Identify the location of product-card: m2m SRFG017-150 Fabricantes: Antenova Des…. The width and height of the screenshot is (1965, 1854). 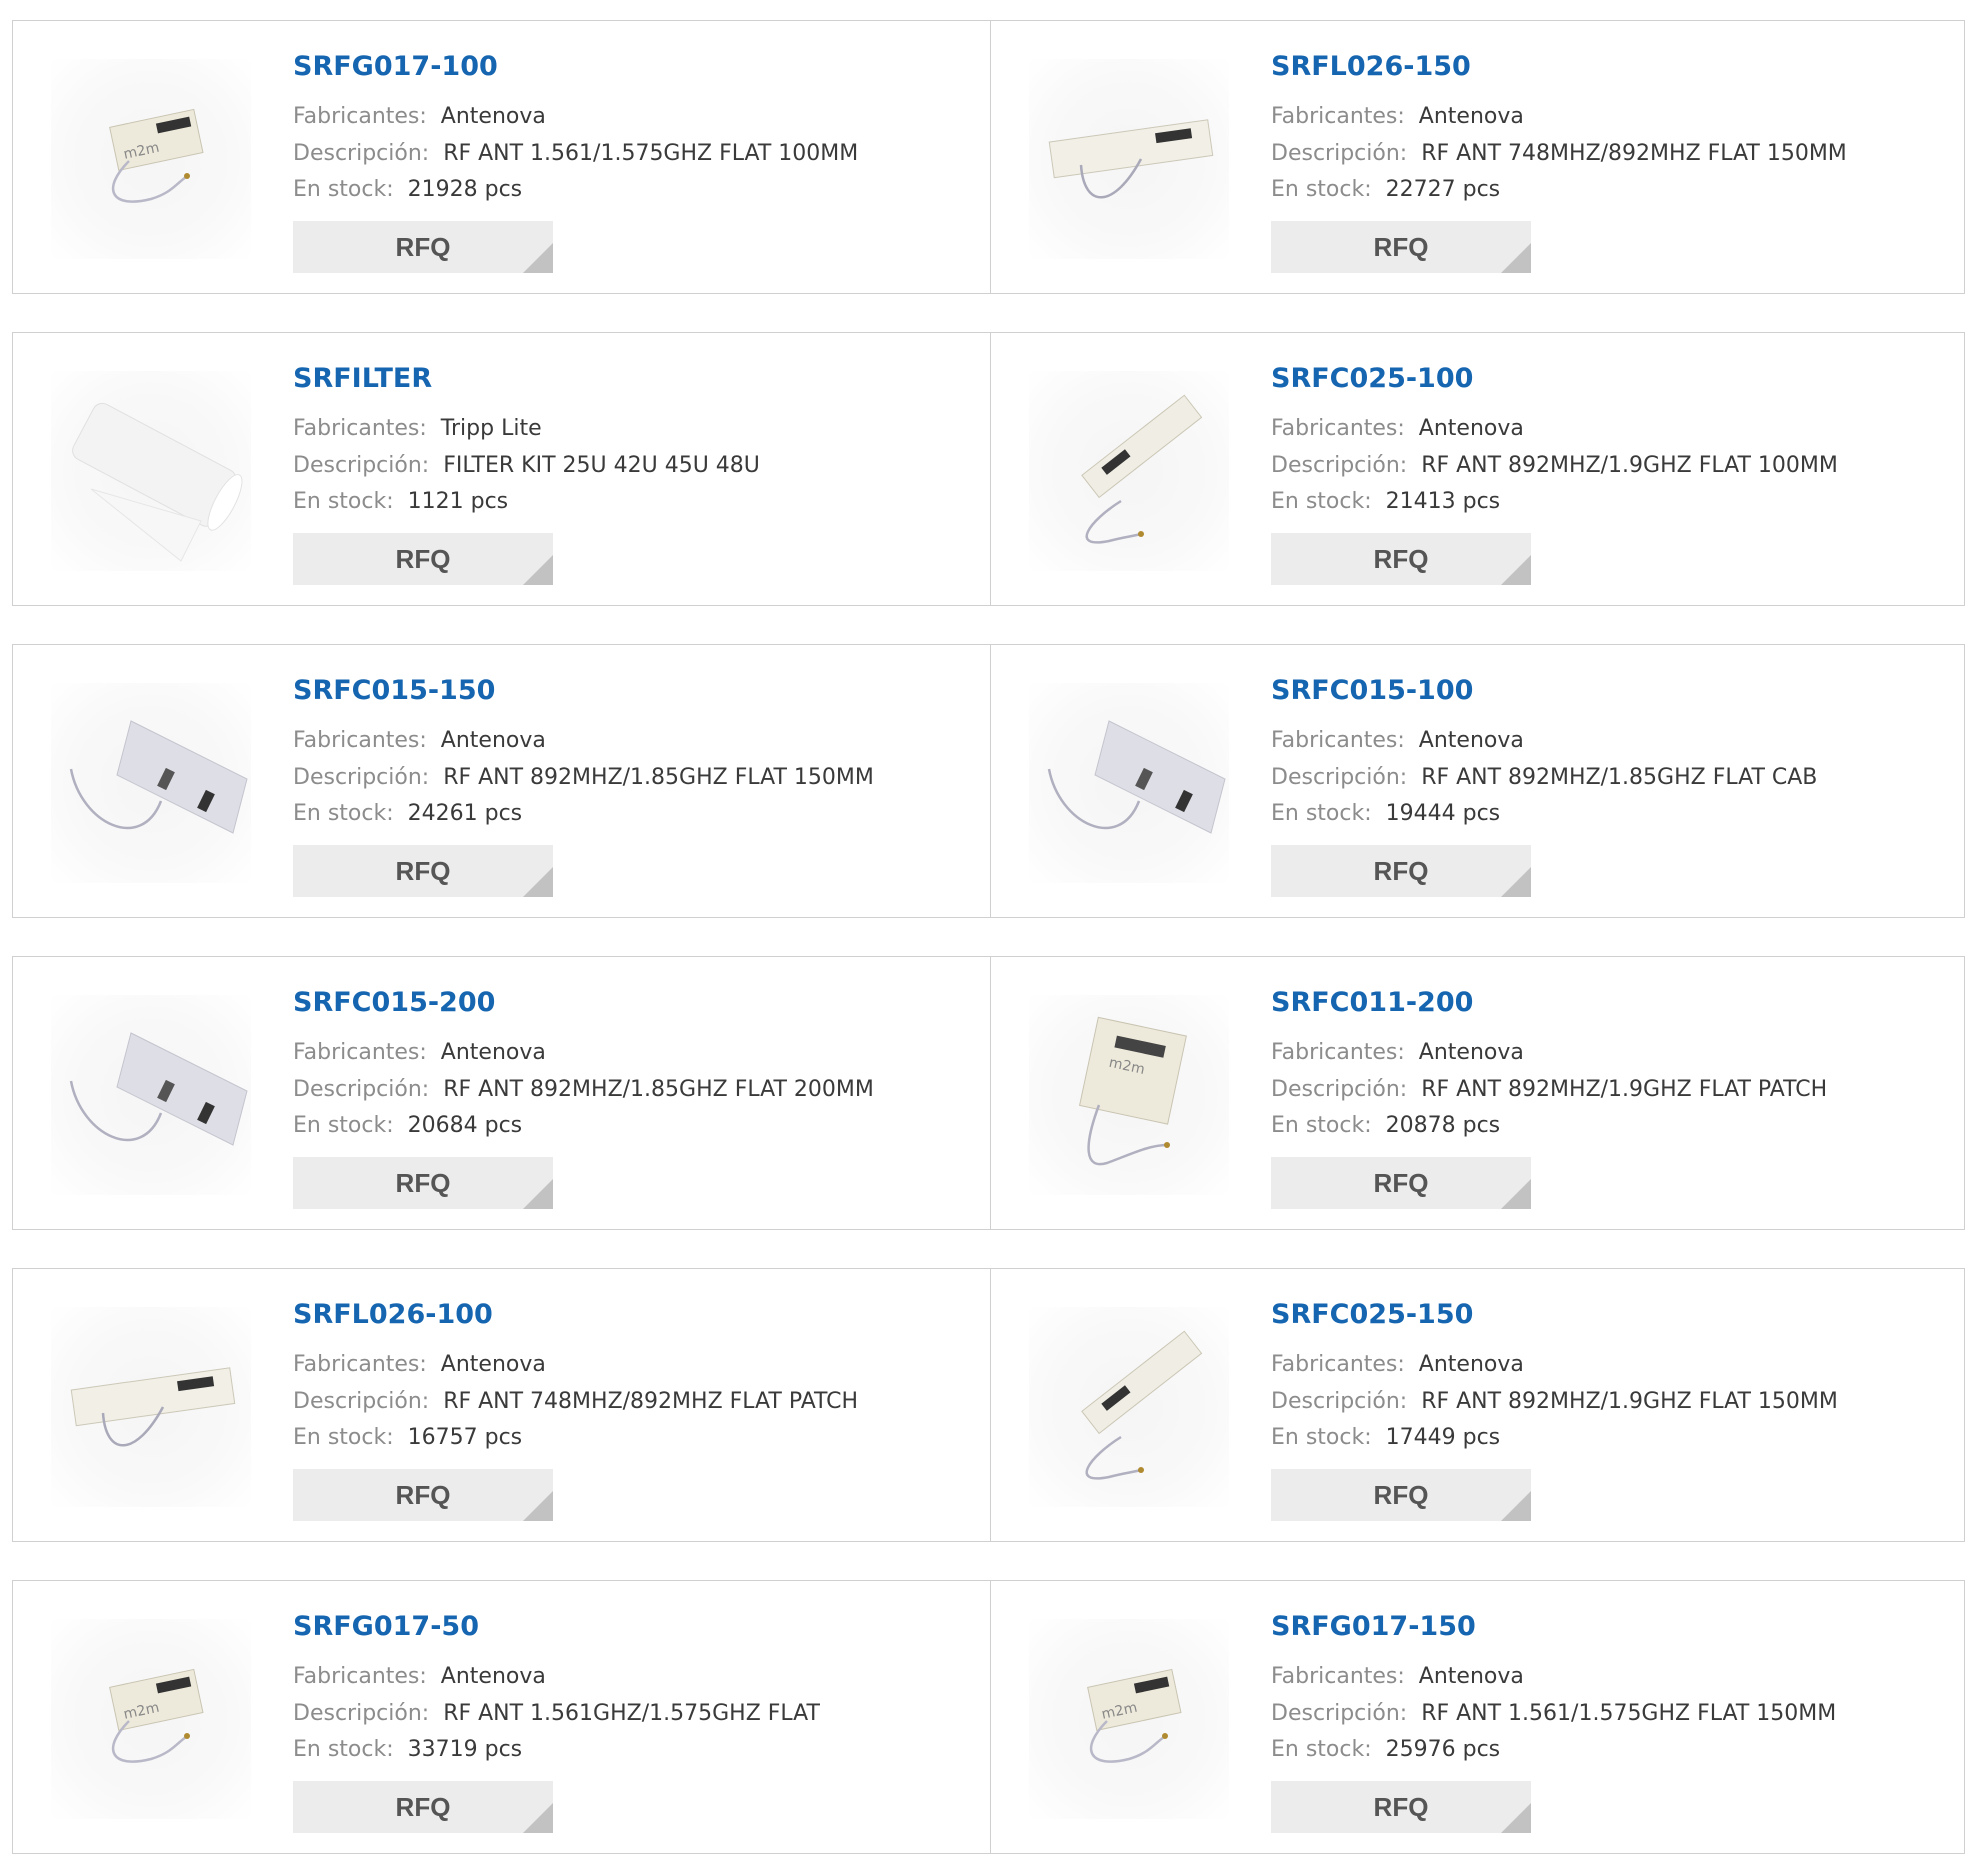
(1477, 1717).